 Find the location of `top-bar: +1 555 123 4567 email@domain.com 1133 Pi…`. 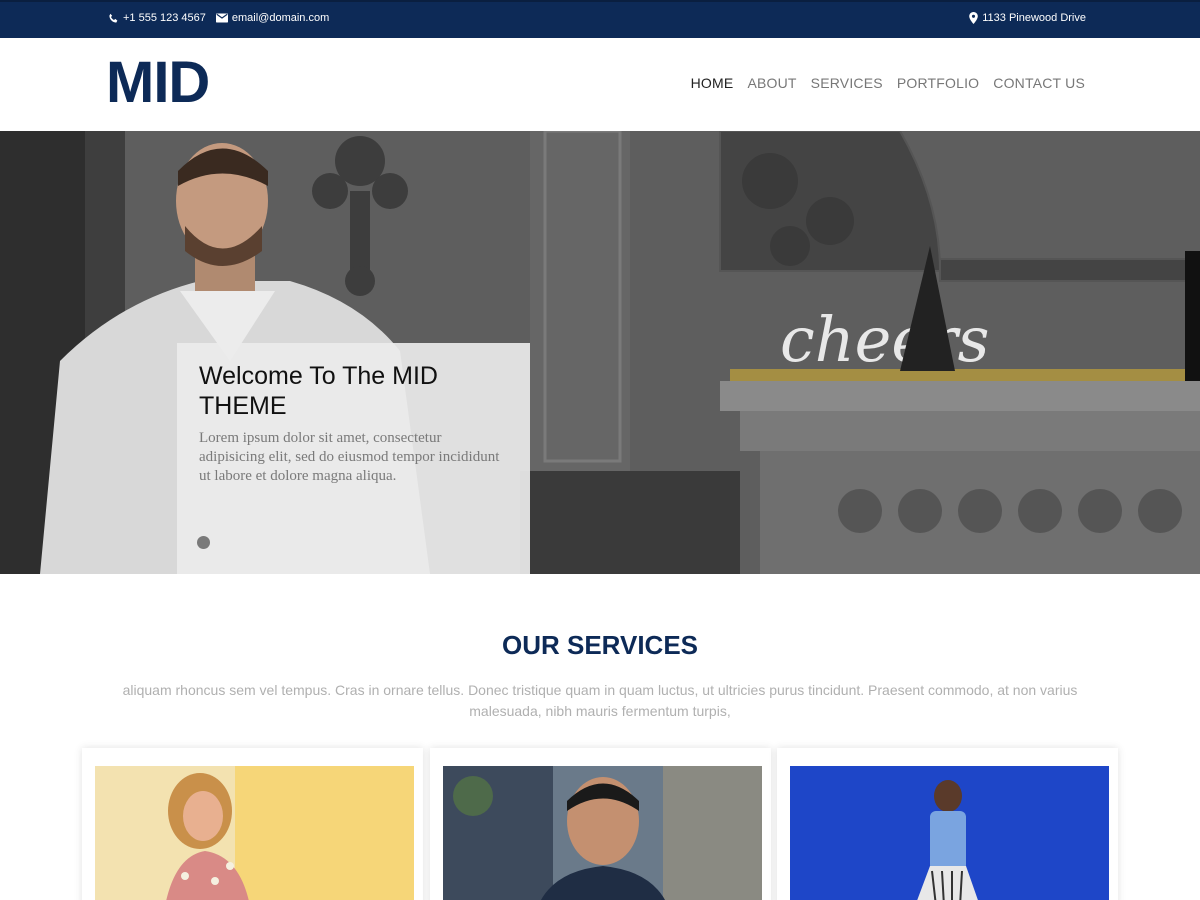

top-bar: +1 555 123 4567 email@domain.com 1133 Pi… is located at coordinates (600, 19).